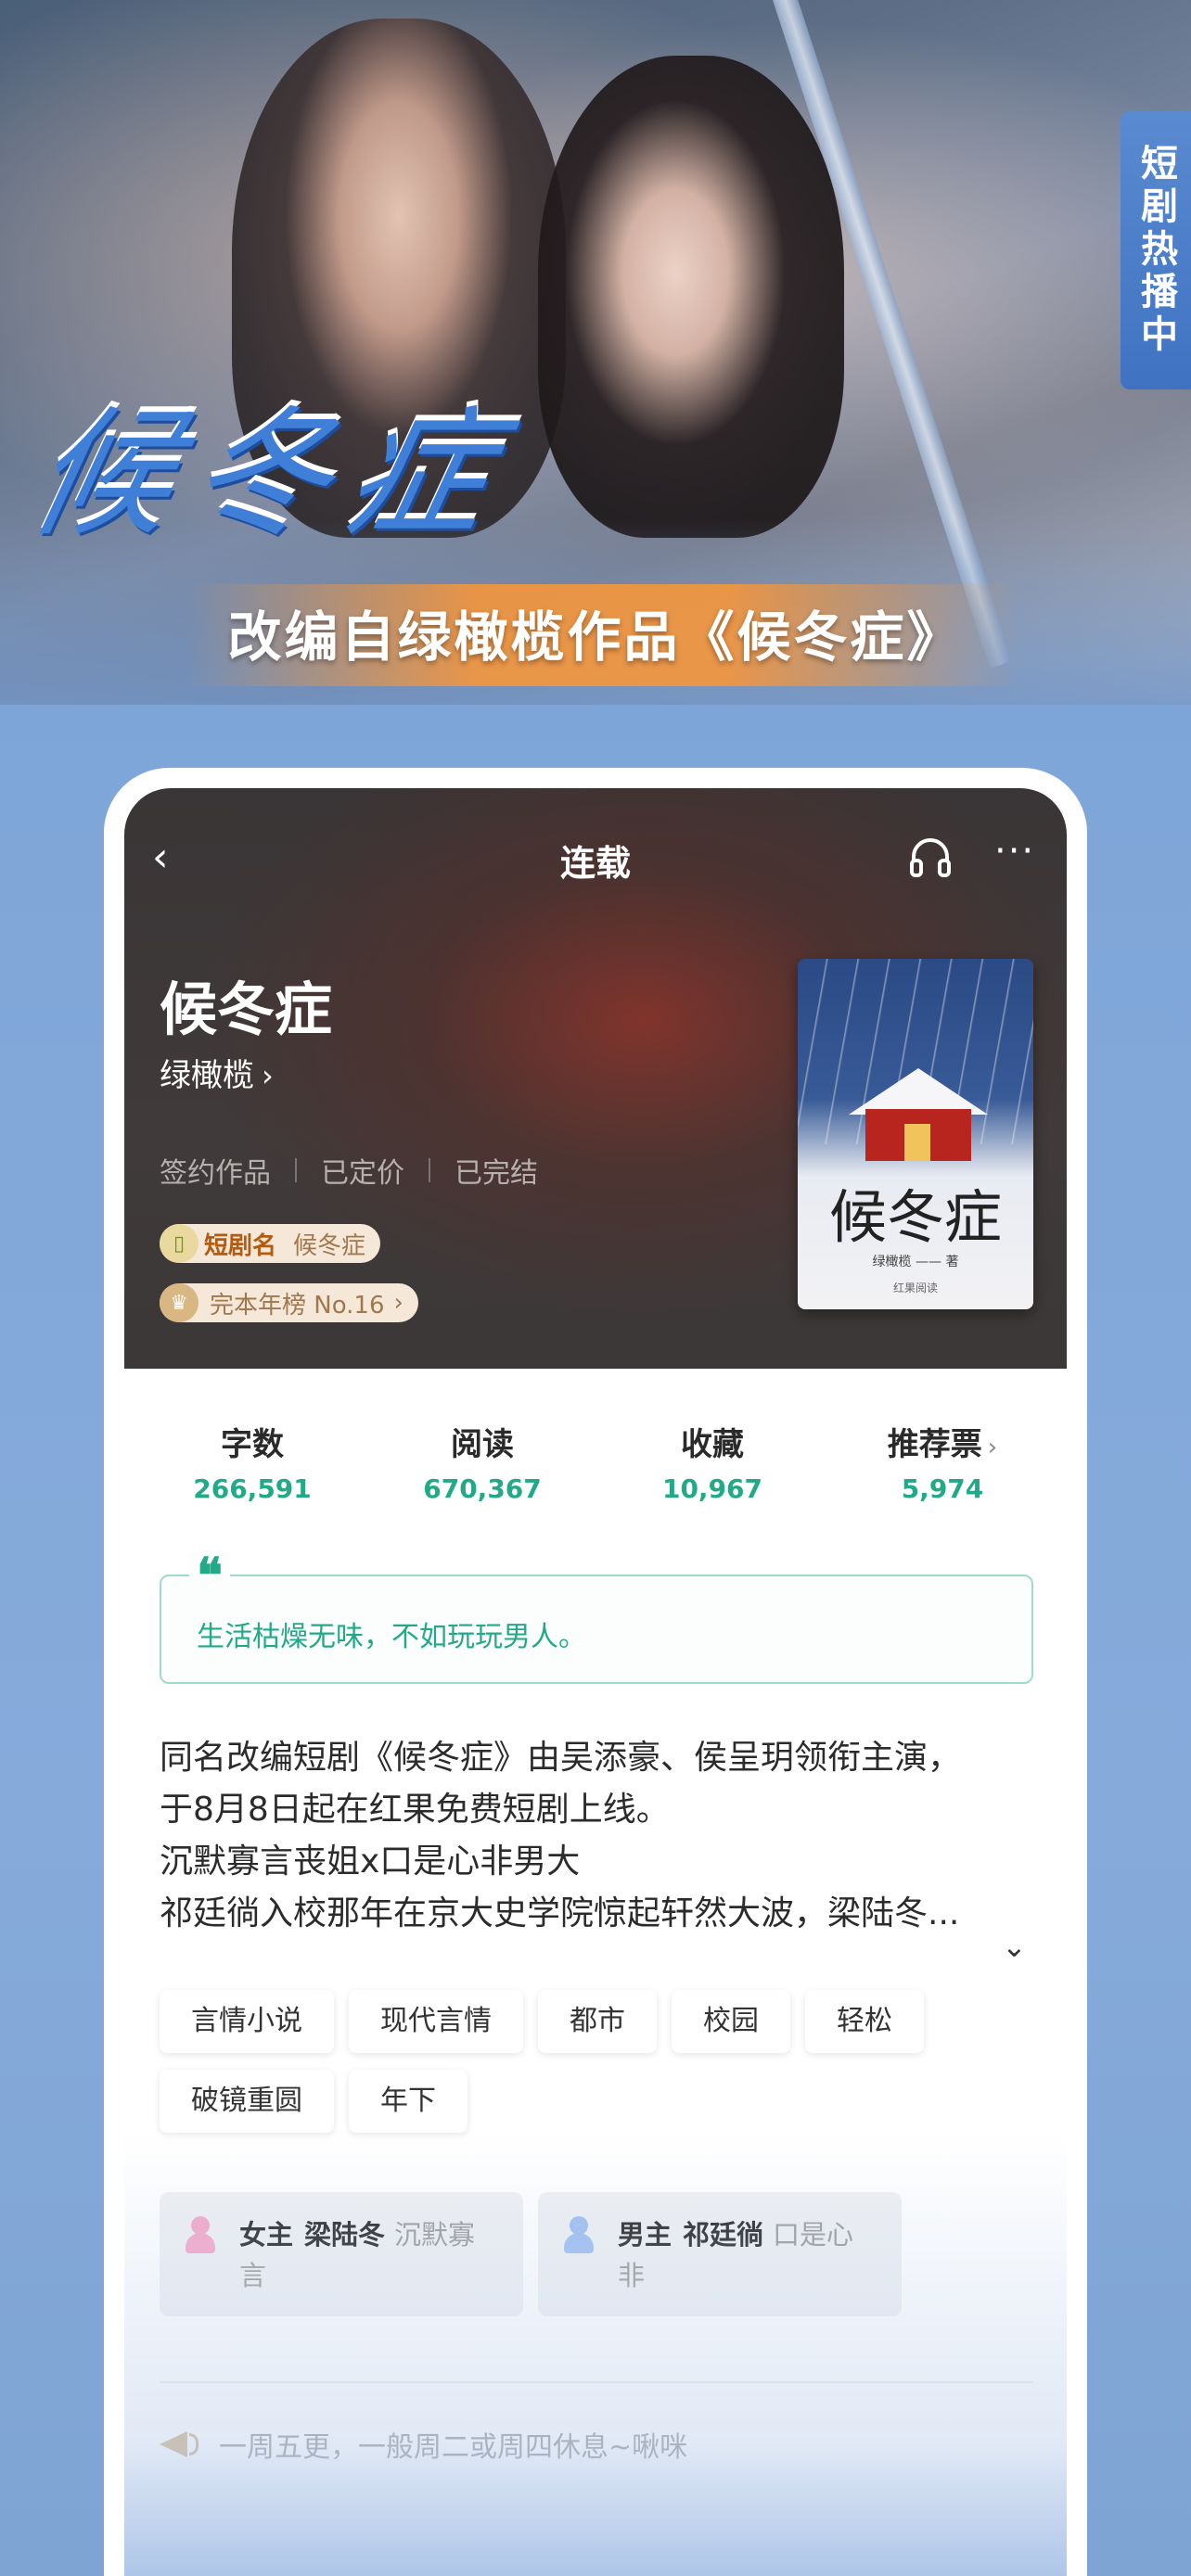  What do you see at coordinates (497, 1173) in the screenshot?
I see `meta-finished: 已完结` at bounding box center [497, 1173].